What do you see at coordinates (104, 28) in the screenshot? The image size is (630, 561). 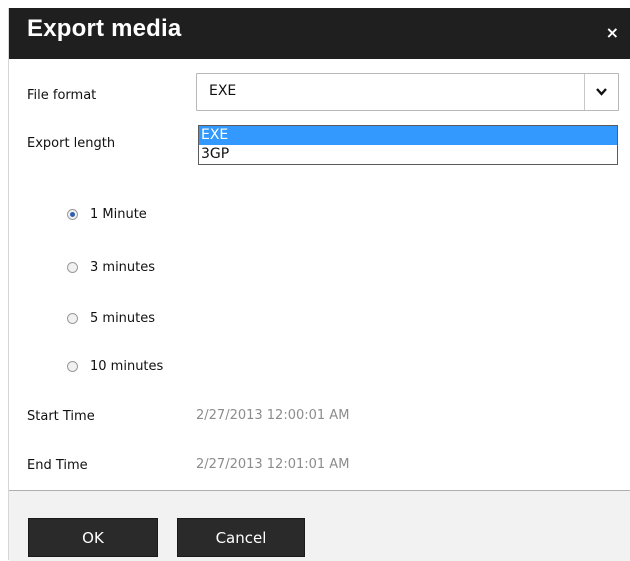 I see `dialog-title: Export media` at bounding box center [104, 28].